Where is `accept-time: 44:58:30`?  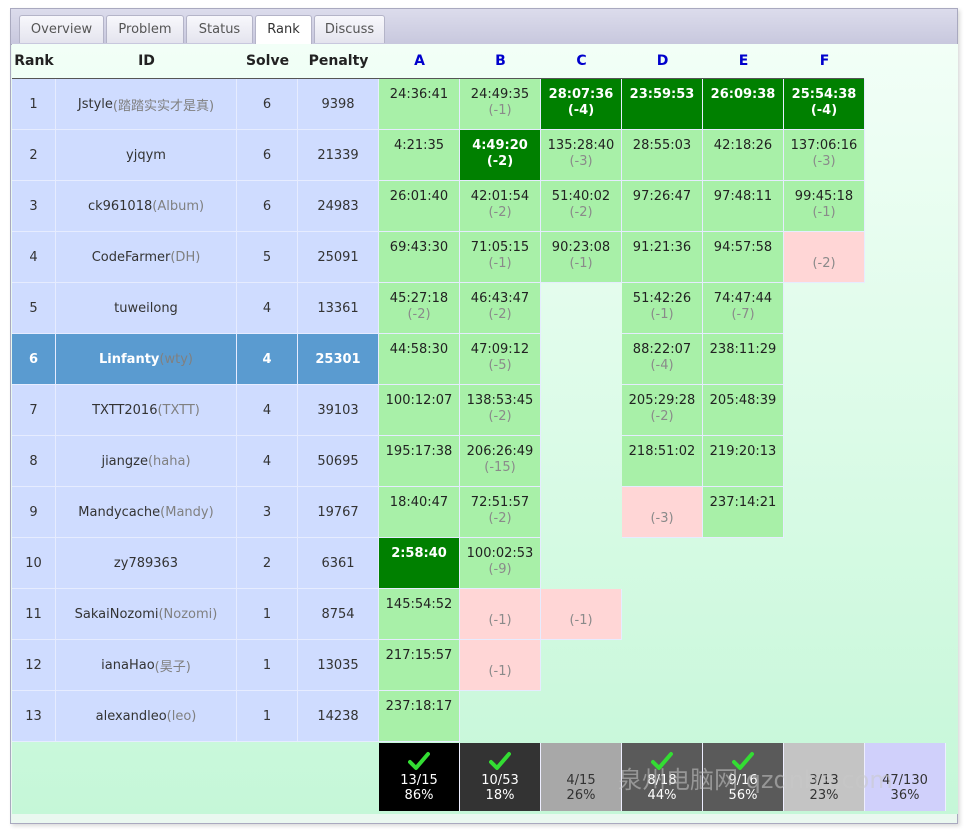
accept-time: 44:58:30 is located at coordinates (419, 349).